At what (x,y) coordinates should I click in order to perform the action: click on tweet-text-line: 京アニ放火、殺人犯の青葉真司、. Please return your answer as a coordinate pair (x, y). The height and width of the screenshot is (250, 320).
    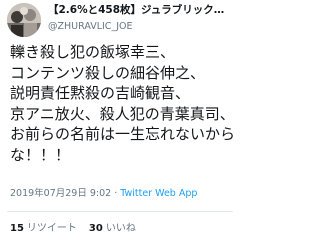
    Looking at the image, I should click on (122, 113).